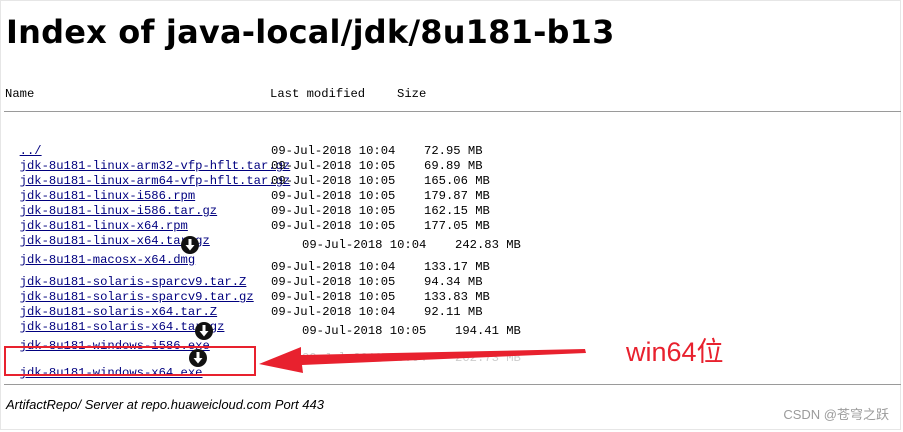 The image size is (903, 432). What do you see at coordinates (457, 181) in the screenshot?
I see `file-size: 165.06 MB` at bounding box center [457, 181].